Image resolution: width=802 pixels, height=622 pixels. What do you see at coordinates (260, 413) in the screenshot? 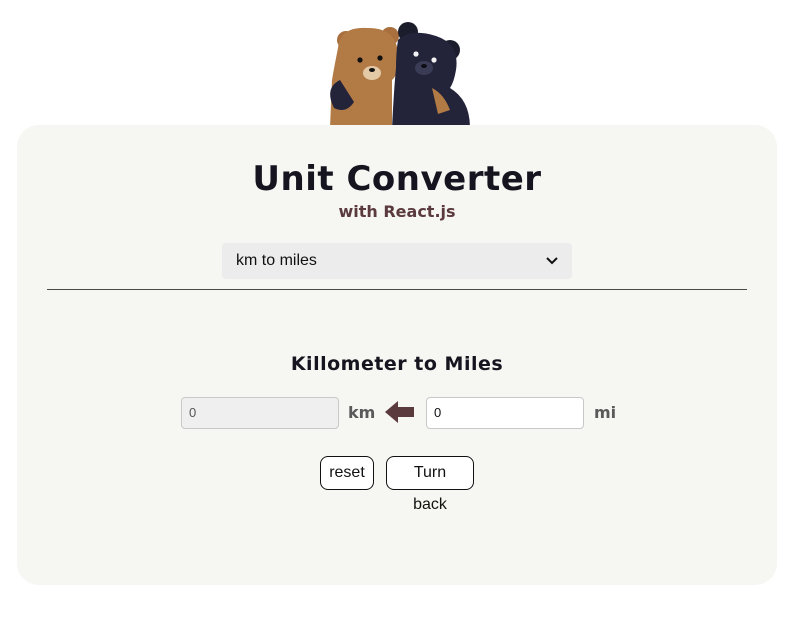
I see `km-input: 0` at bounding box center [260, 413].